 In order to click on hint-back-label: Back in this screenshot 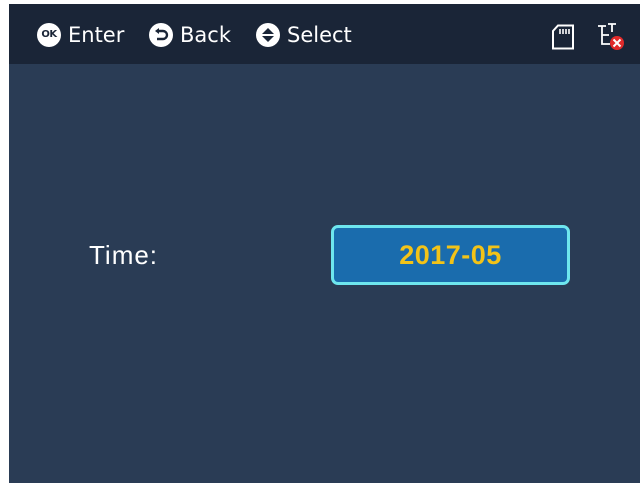, I will do `click(205, 35)`.